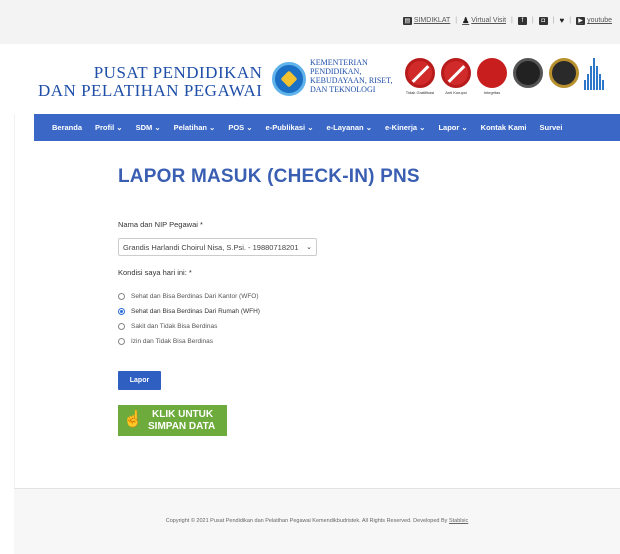 Image resolution: width=620 pixels, height=554 pixels. Describe the element at coordinates (420, 92) in the screenshot. I see `badge-caption: Tidak Gratifikasi` at that location.